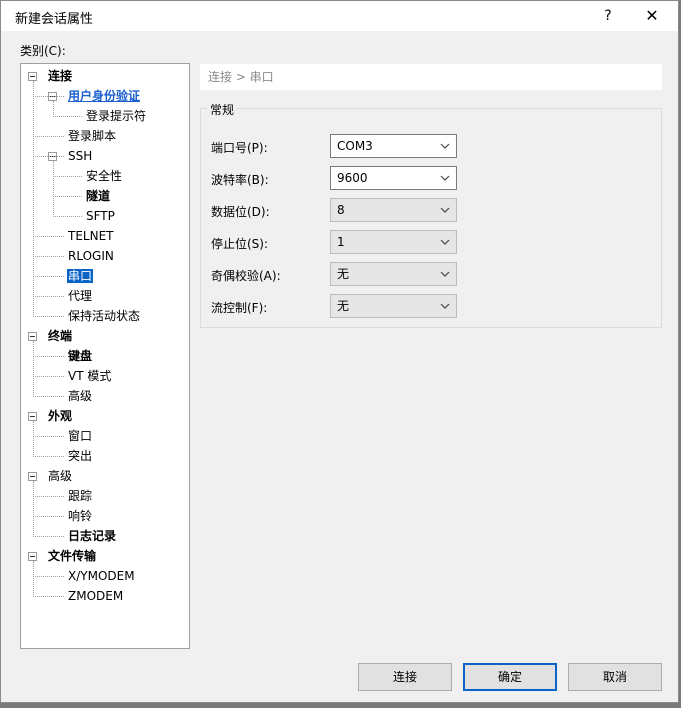 This screenshot has height=708, width=681. What do you see at coordinates (80, 436) in the screenshot?
I see `tree-item: 窗口` at bounding box center [80, 436].